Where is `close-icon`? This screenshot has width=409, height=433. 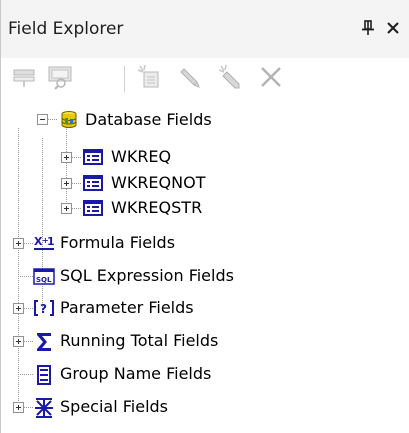 close-icon is located at coordinates (393, 27).